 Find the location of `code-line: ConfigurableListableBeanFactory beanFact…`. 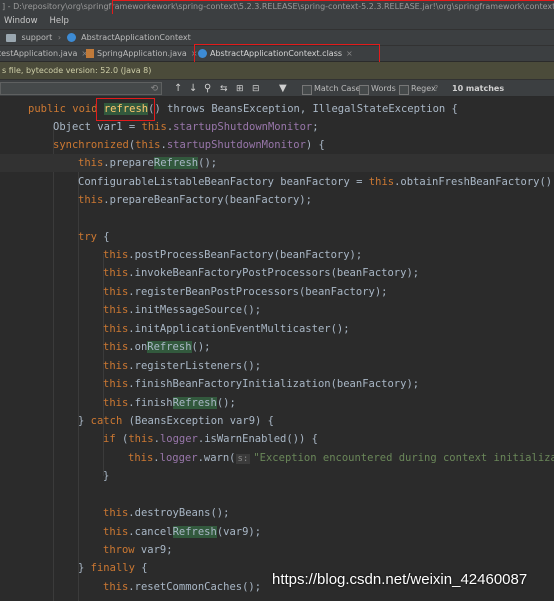

code-line: ConfigurableListableBeanFactory beanFact… is located at coordinates (316, 182).